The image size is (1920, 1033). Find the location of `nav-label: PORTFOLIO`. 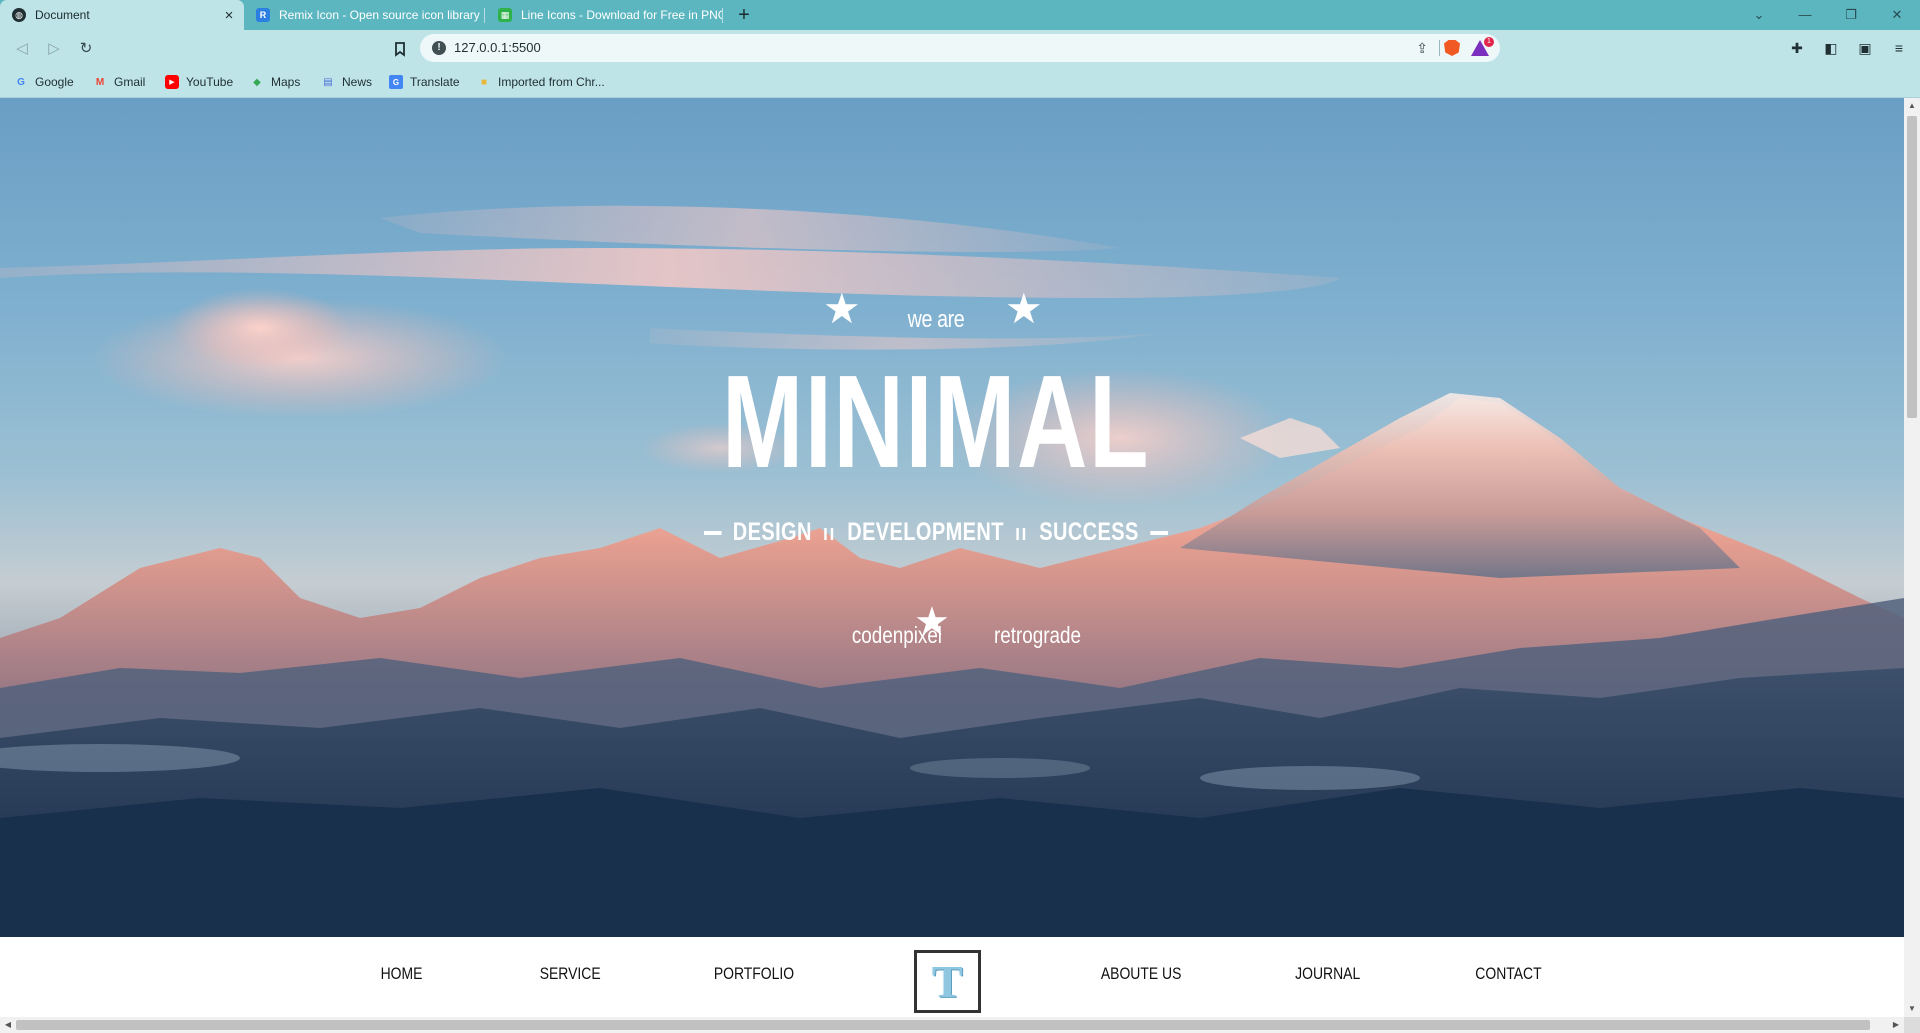

nav-label: PORTFOLIO is located at coordinates (754, 973).